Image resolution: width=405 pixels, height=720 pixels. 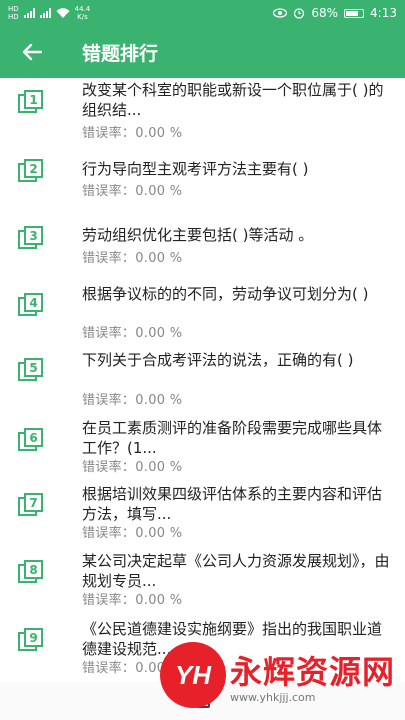 I want to click on watermark: YH 永辉资源网 www.yhkjjj.com, so click(x=282, y=675).